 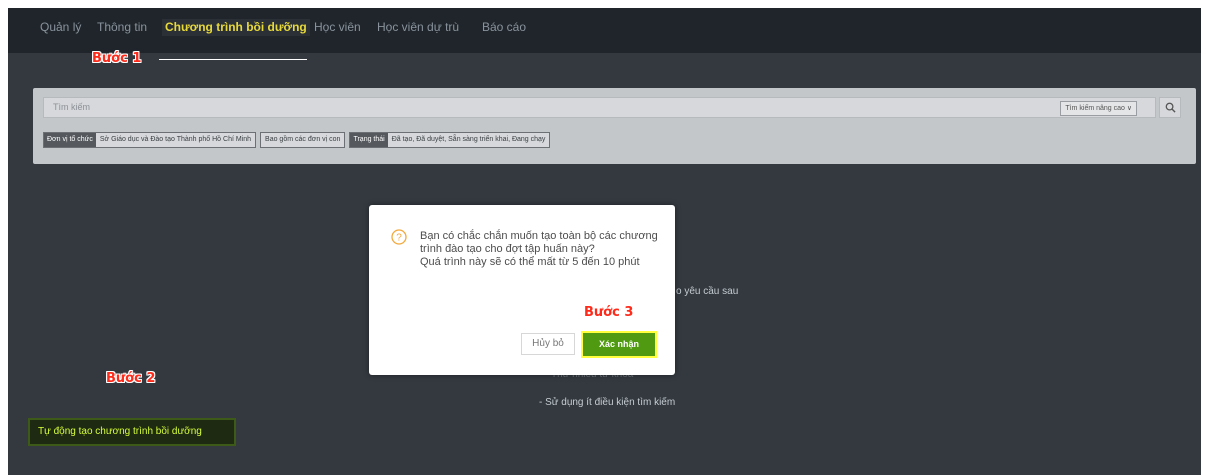 What do you see at coordinates (70, 140) in the screenshot?
I see `filter-tag: Đơn vị tổ chức` at bounding box center [70, 140].